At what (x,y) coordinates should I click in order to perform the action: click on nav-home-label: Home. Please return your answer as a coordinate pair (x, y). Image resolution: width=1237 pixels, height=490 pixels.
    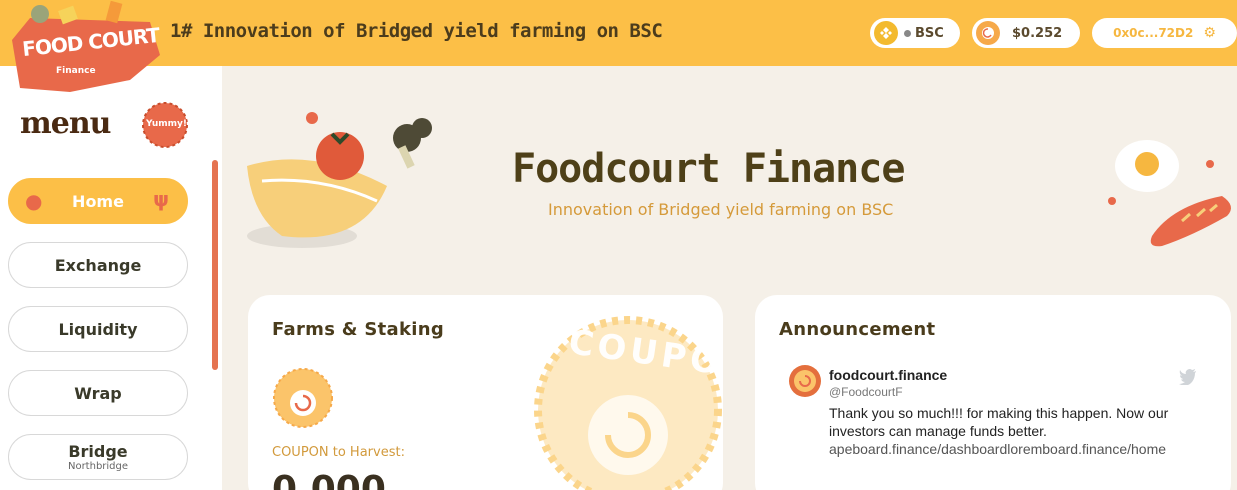
    Looking at the image, I should click on (98, 201).